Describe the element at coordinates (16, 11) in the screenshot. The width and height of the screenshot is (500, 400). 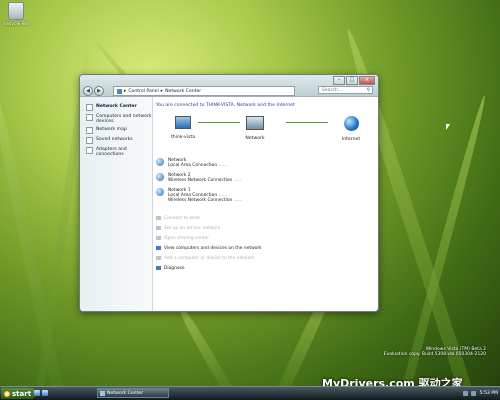
I see `recycle-bin-icon` at that location.